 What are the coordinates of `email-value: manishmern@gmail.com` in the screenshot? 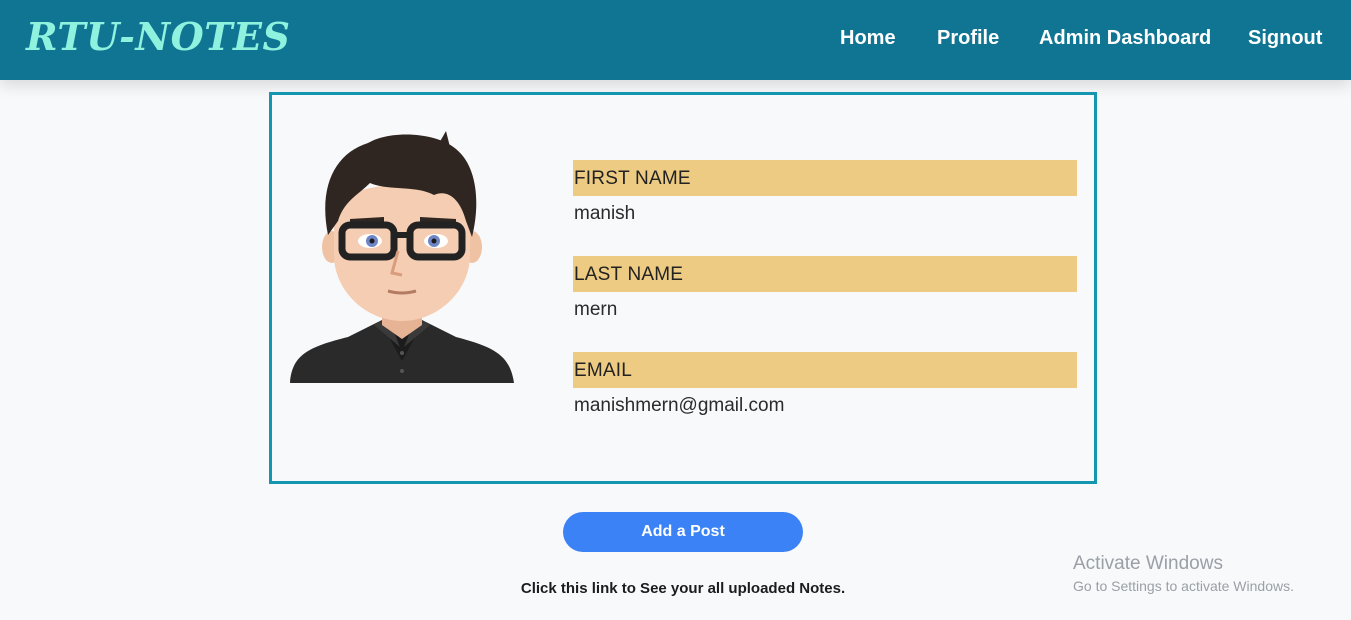 It's located at (679, 405).